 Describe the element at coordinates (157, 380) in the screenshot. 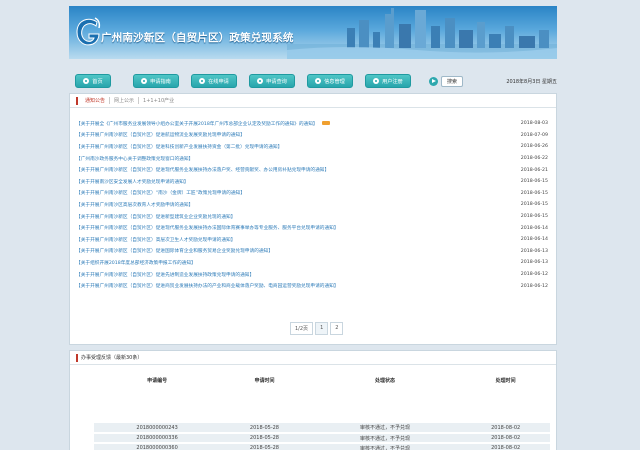

I see `column-header: 申请编号` at that location.